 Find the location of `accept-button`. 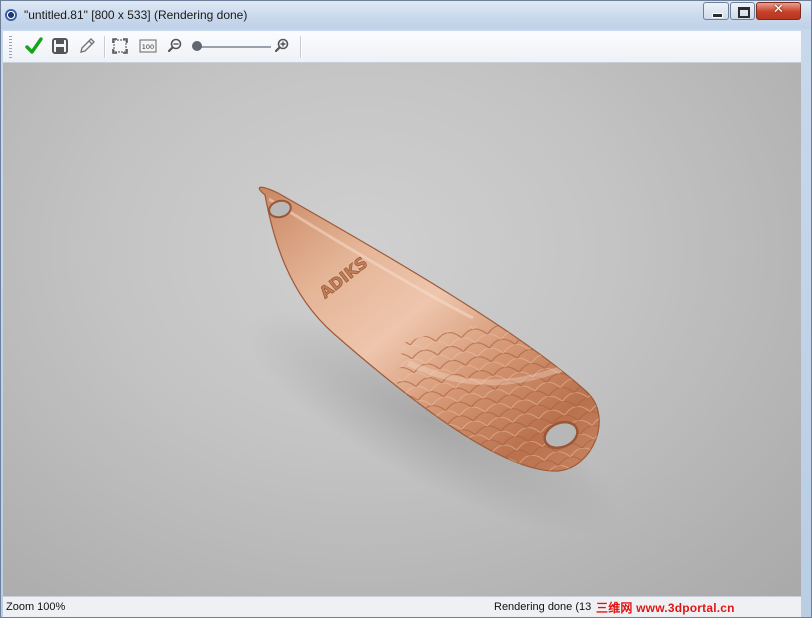

accept-button is located at coordinates (34, 46).